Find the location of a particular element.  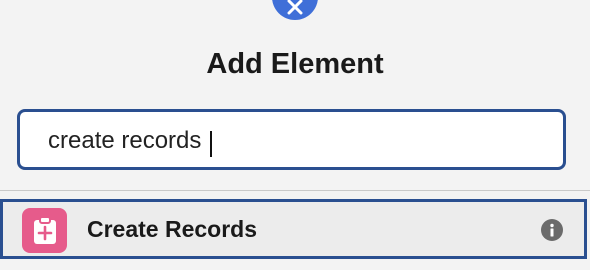

close-button is located at coordinates (295, 10).